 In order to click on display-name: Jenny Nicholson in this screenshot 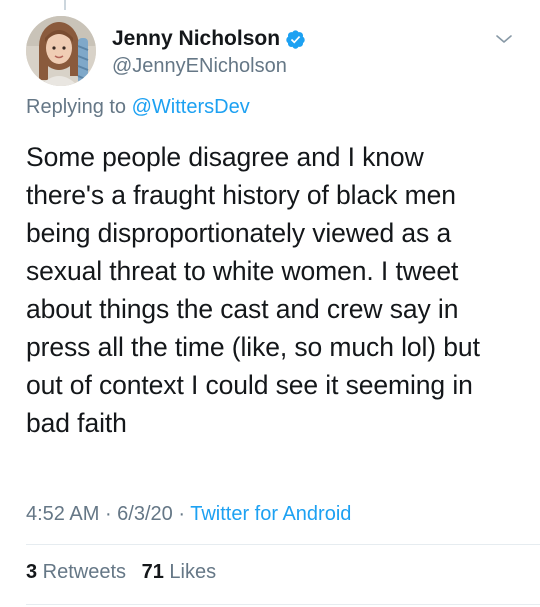, I will do `click(196, 39)`.